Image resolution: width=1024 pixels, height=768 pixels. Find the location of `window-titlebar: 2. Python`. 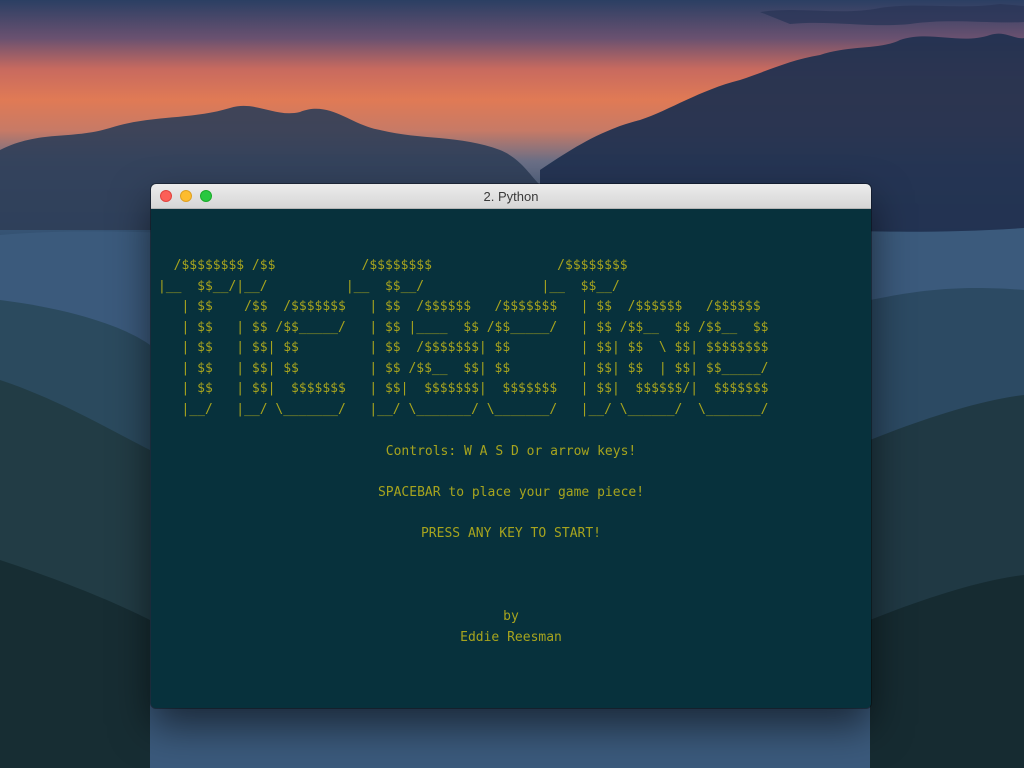

window-titlebar: 2. Python is located at coordinates (511, 196).